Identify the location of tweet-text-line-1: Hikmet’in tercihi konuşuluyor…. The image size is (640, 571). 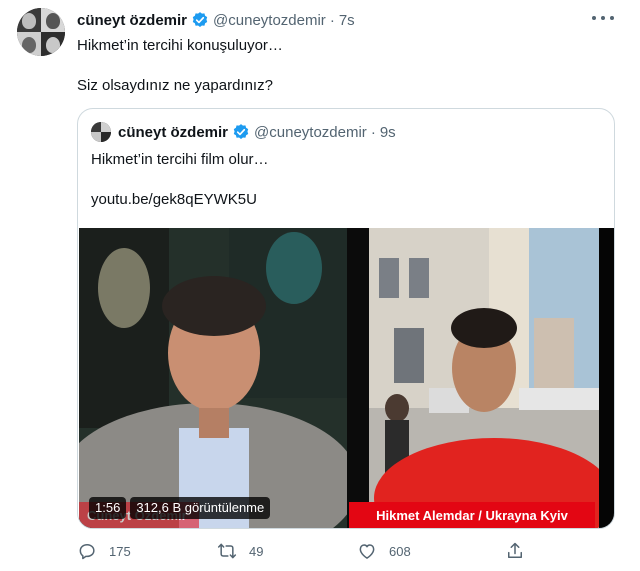
(180, 45).